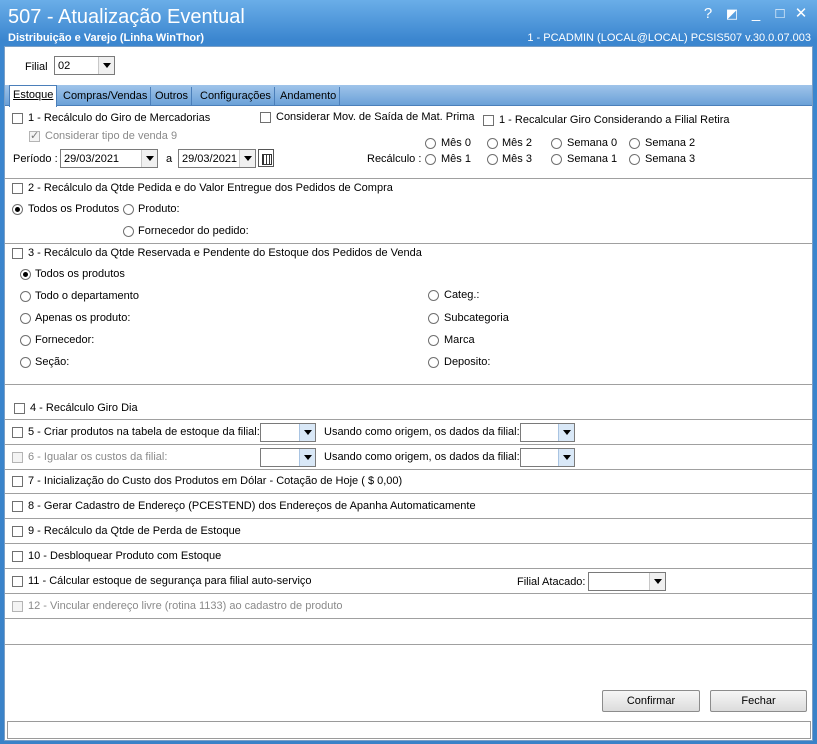  I want to click on date-from-value: 29/03/2021, so click(92, 159).